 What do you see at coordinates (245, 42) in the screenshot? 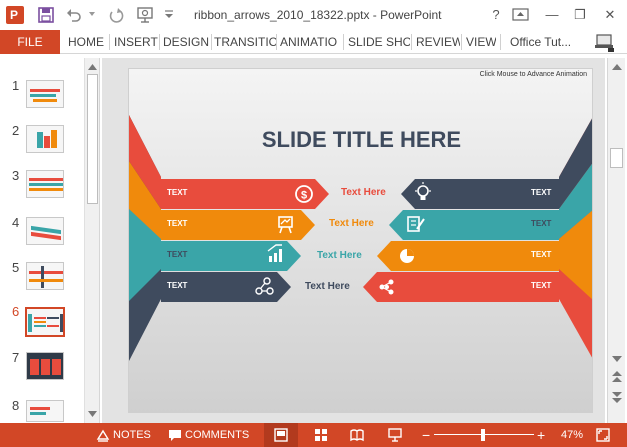
I see `tab-transitions: TRANSITIO` at bounding box center [245, 42].